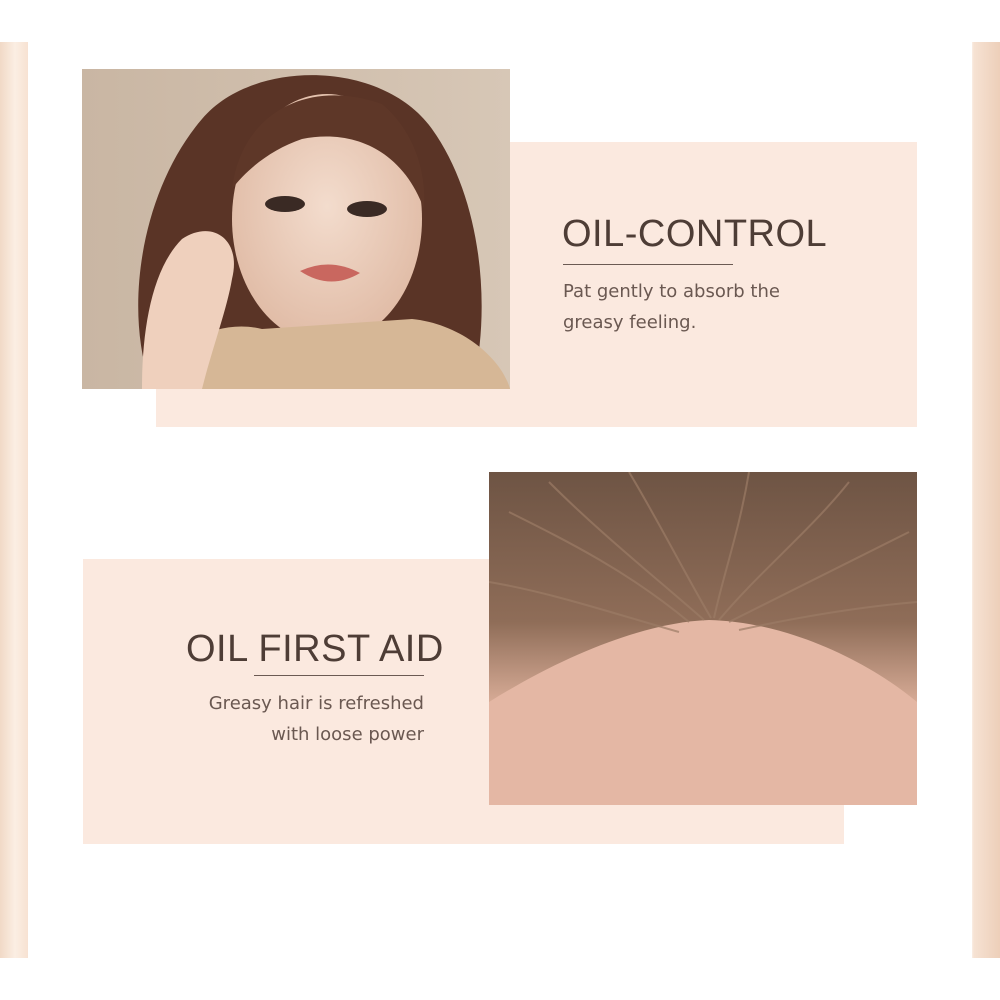  What do you see at coordinates (671, 307) in the screenshot?
I see `feature-1-description: Pat gently to absorb the greasy feeling.` at bounding box center [671, 307].